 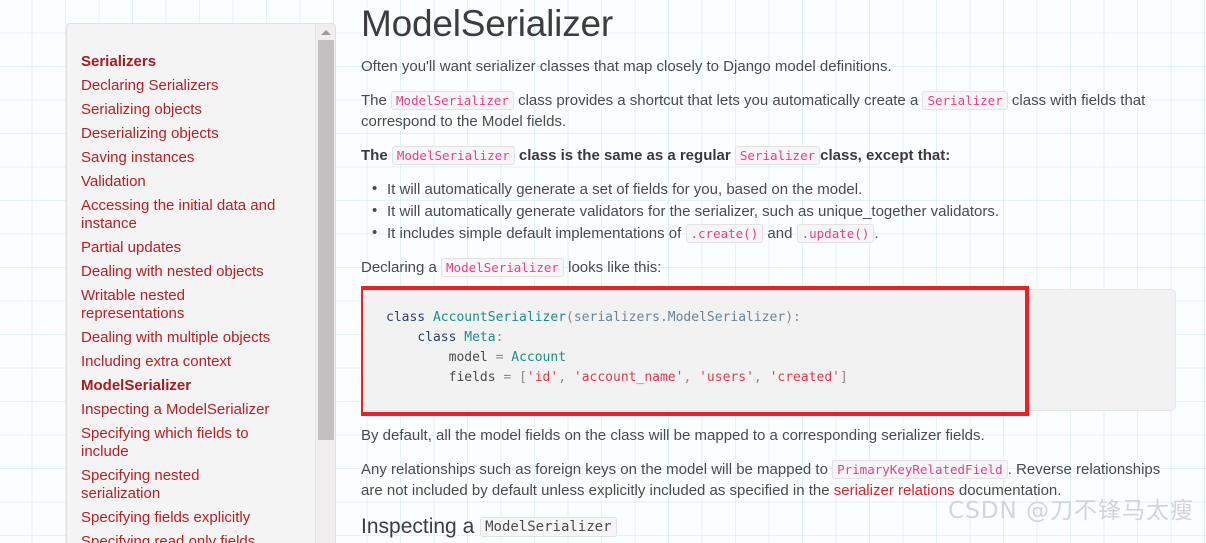 What do you see at coordinates (624, 155) in the screenshot?
I see `same-as-text-middle: class is the same as a regular` at bounding box center [624, 155].